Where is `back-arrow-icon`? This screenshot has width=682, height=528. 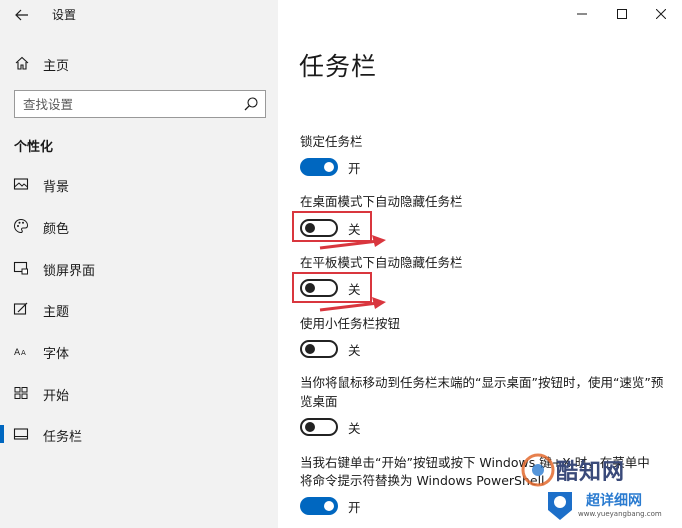
back-arrow-icon is located at coordinates (21, 15).